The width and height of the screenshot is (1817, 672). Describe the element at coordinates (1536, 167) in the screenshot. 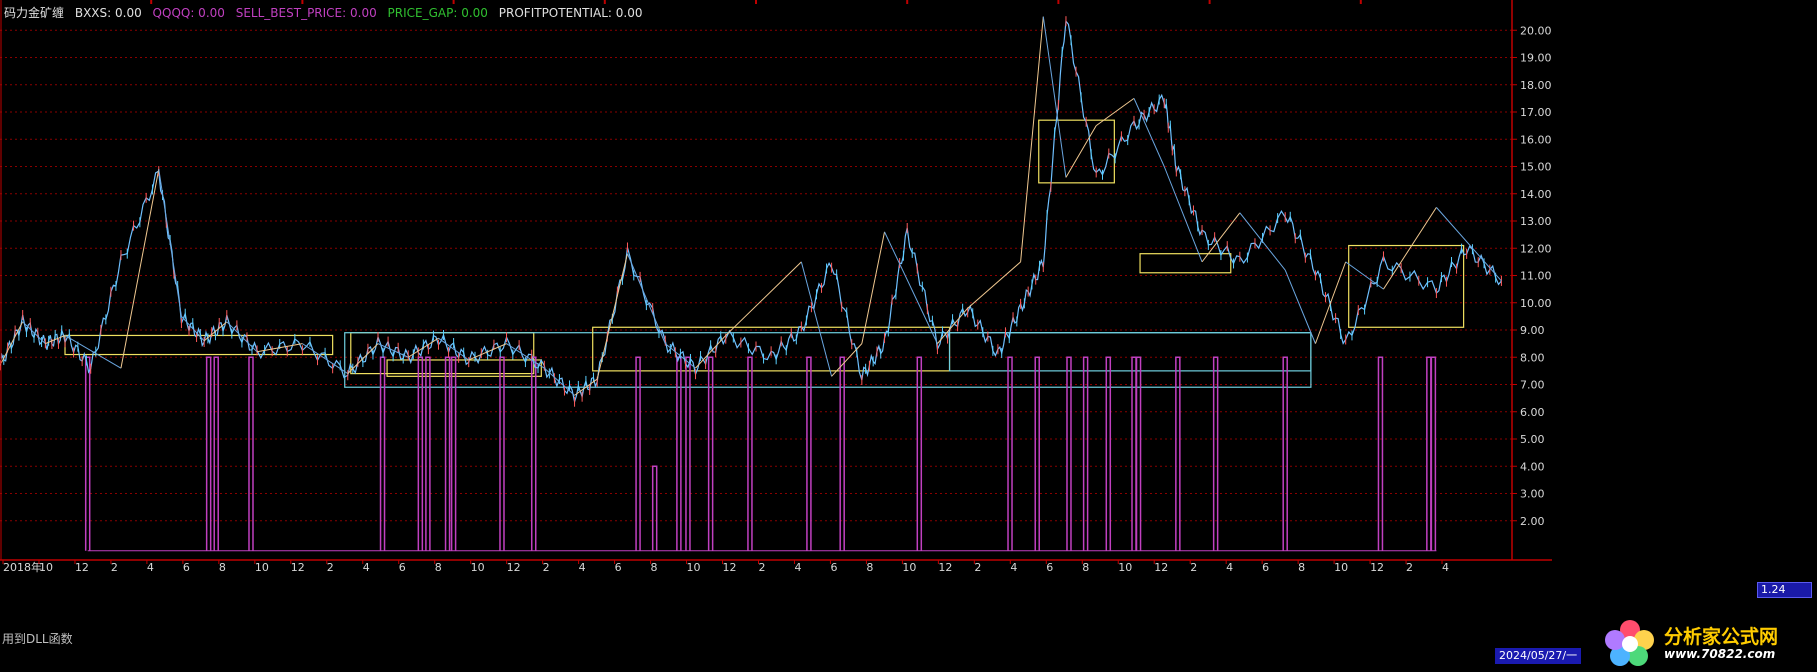

I see `y-tick-label: 15.00` at that location.